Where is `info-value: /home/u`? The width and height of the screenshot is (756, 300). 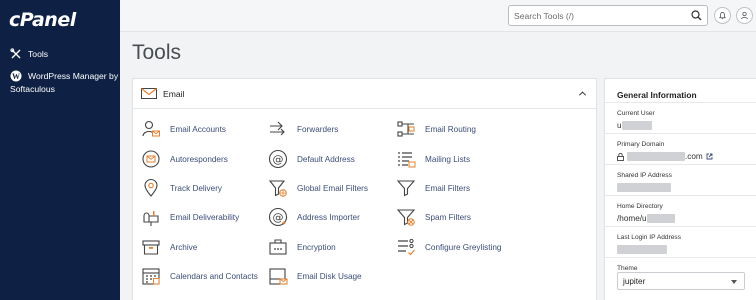
info-value: /home/u is located at coordinates (646, 218).